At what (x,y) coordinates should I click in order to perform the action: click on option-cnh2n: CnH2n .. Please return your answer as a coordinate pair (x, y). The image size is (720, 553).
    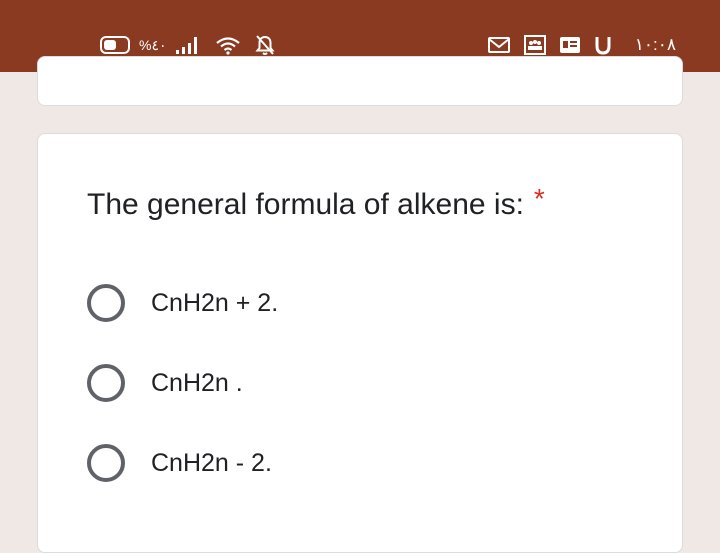
    Looking at the image, I should click on (165, 383).